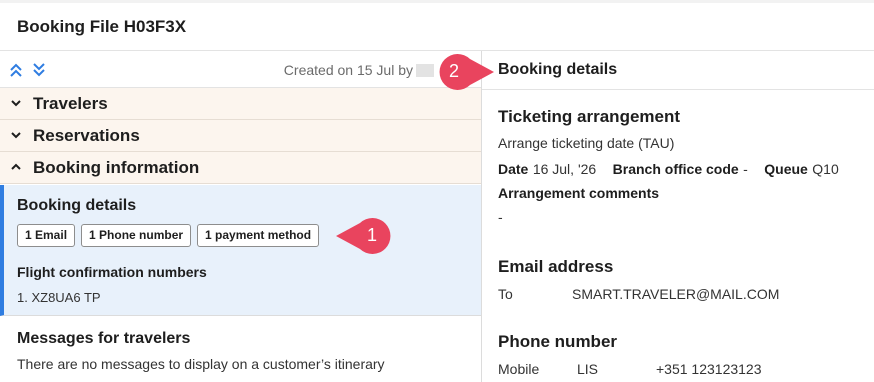  Describe the element at coordinates (46, 235) in the screenshot. I see `email-chip: 1 Email` at that location.